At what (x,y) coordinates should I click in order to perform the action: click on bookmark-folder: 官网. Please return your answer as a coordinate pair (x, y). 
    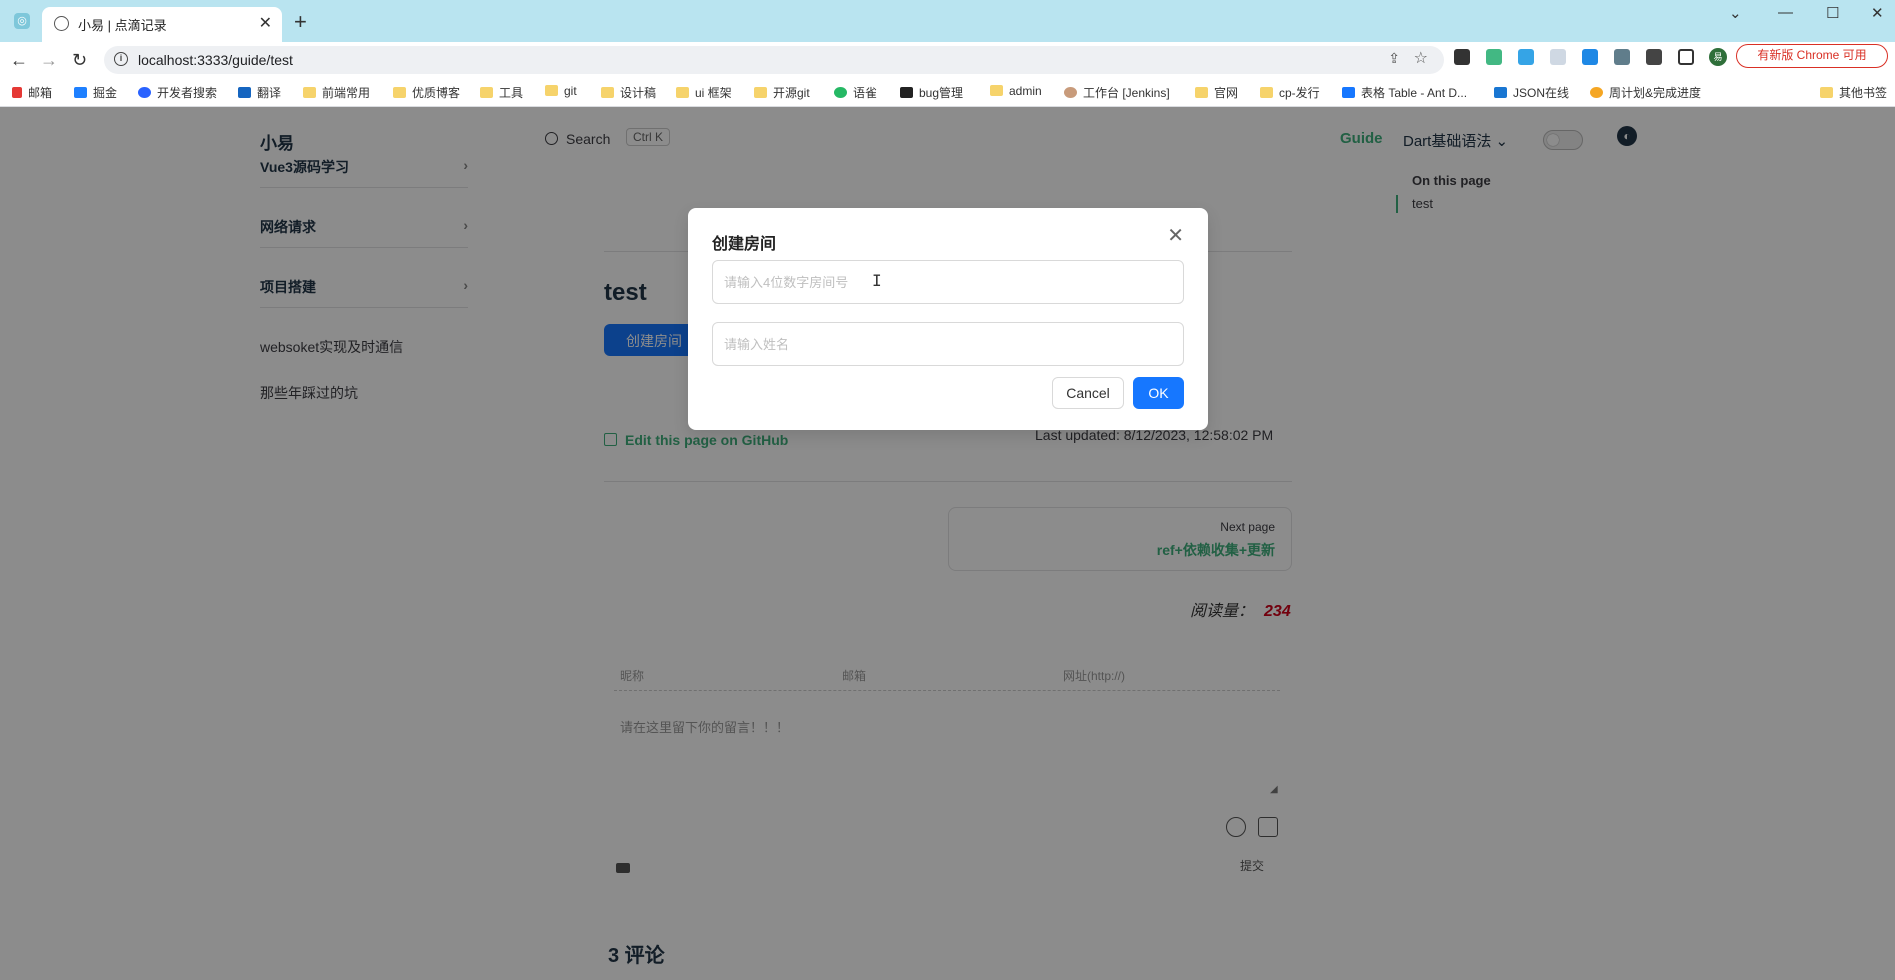
    Looking at the image, I should click on (1216, 92).